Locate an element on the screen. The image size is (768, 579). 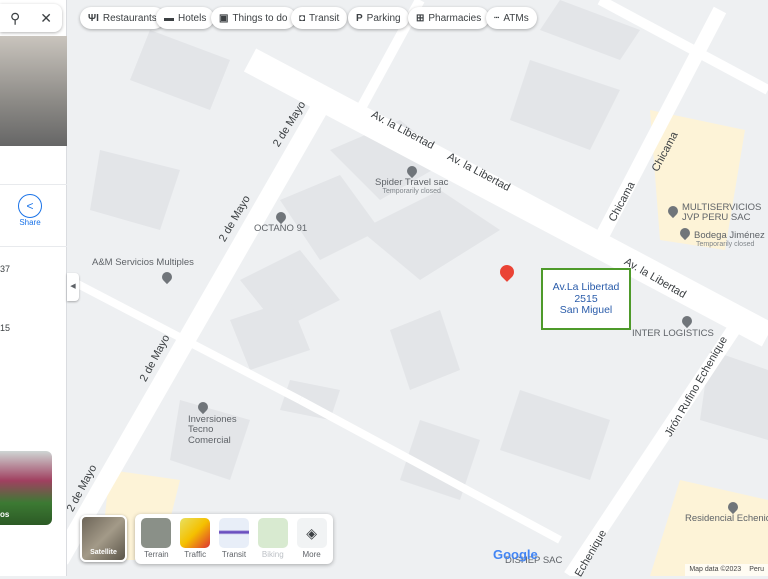
biking-icon is located at coordinates (272, 533).